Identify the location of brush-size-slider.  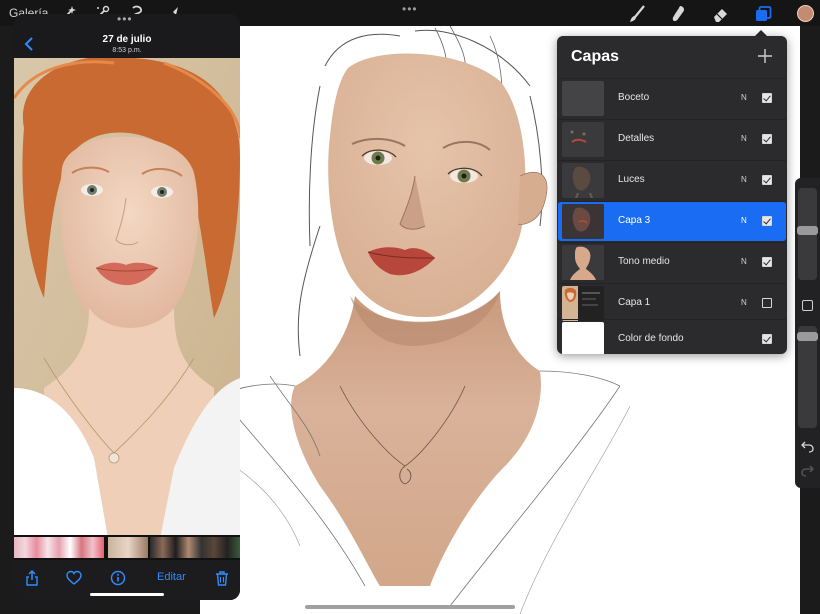
(807, 234).